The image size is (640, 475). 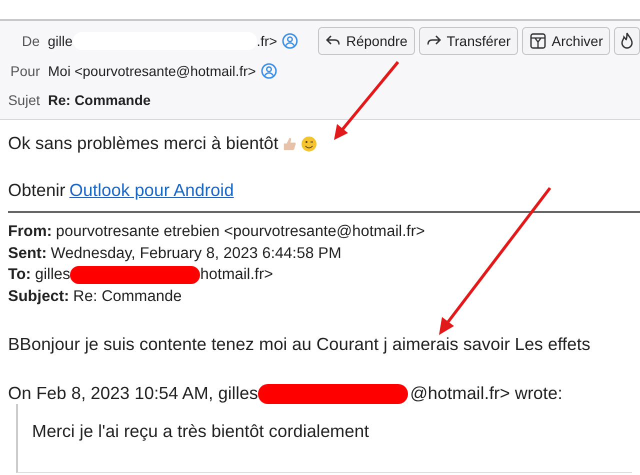 I want to click on reply-button: Répondre, so click(x=366, y=40).